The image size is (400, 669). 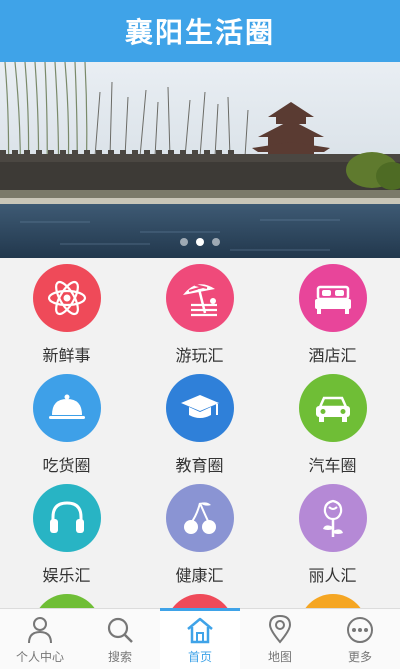 What do you see at coordinates (66, 465) in the screenshot?
I see `category-label: 吃货圈` at bounding box center [66, 465].